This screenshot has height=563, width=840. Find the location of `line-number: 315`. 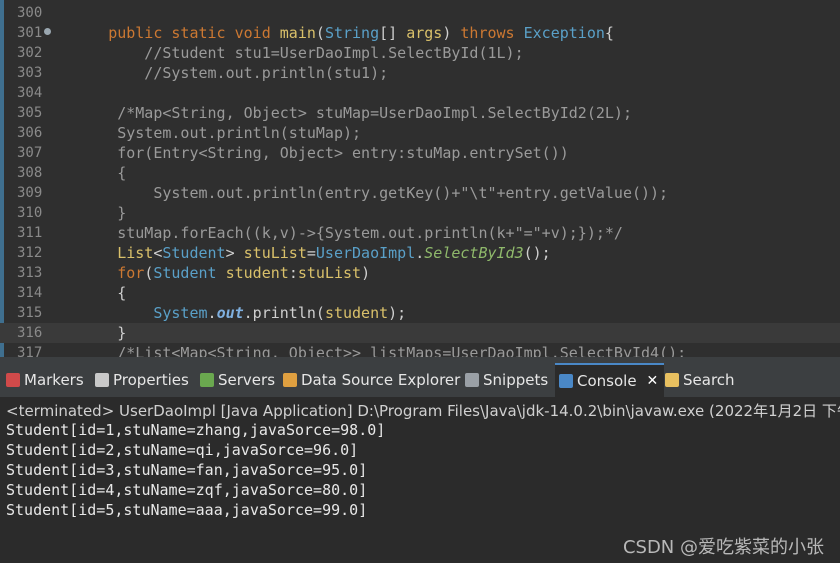

line-number: 315 is located at coordinates (30, 313).